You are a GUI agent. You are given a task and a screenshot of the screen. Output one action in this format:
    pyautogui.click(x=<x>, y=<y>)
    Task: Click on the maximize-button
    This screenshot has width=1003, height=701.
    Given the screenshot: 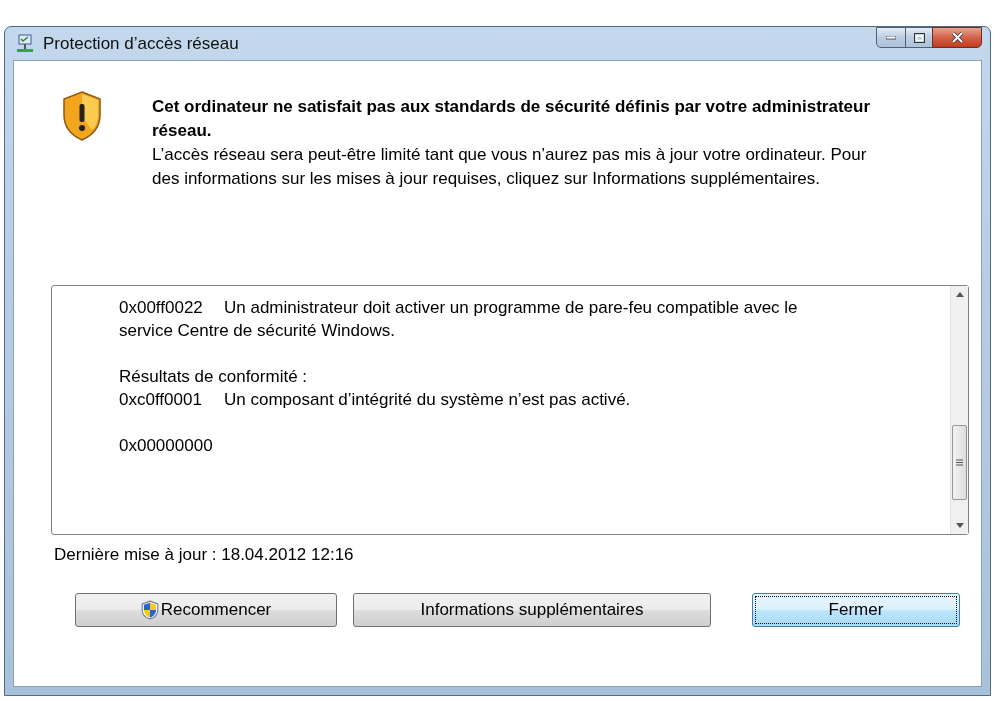 What is the action you would take?
    pyautogui.click(x=919, y=37)
    